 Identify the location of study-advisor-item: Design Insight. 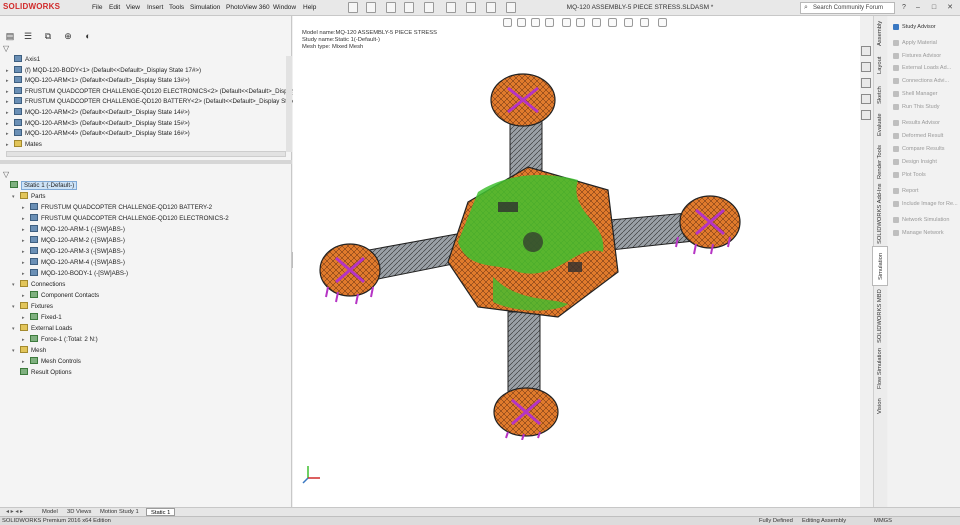
(931, 162).